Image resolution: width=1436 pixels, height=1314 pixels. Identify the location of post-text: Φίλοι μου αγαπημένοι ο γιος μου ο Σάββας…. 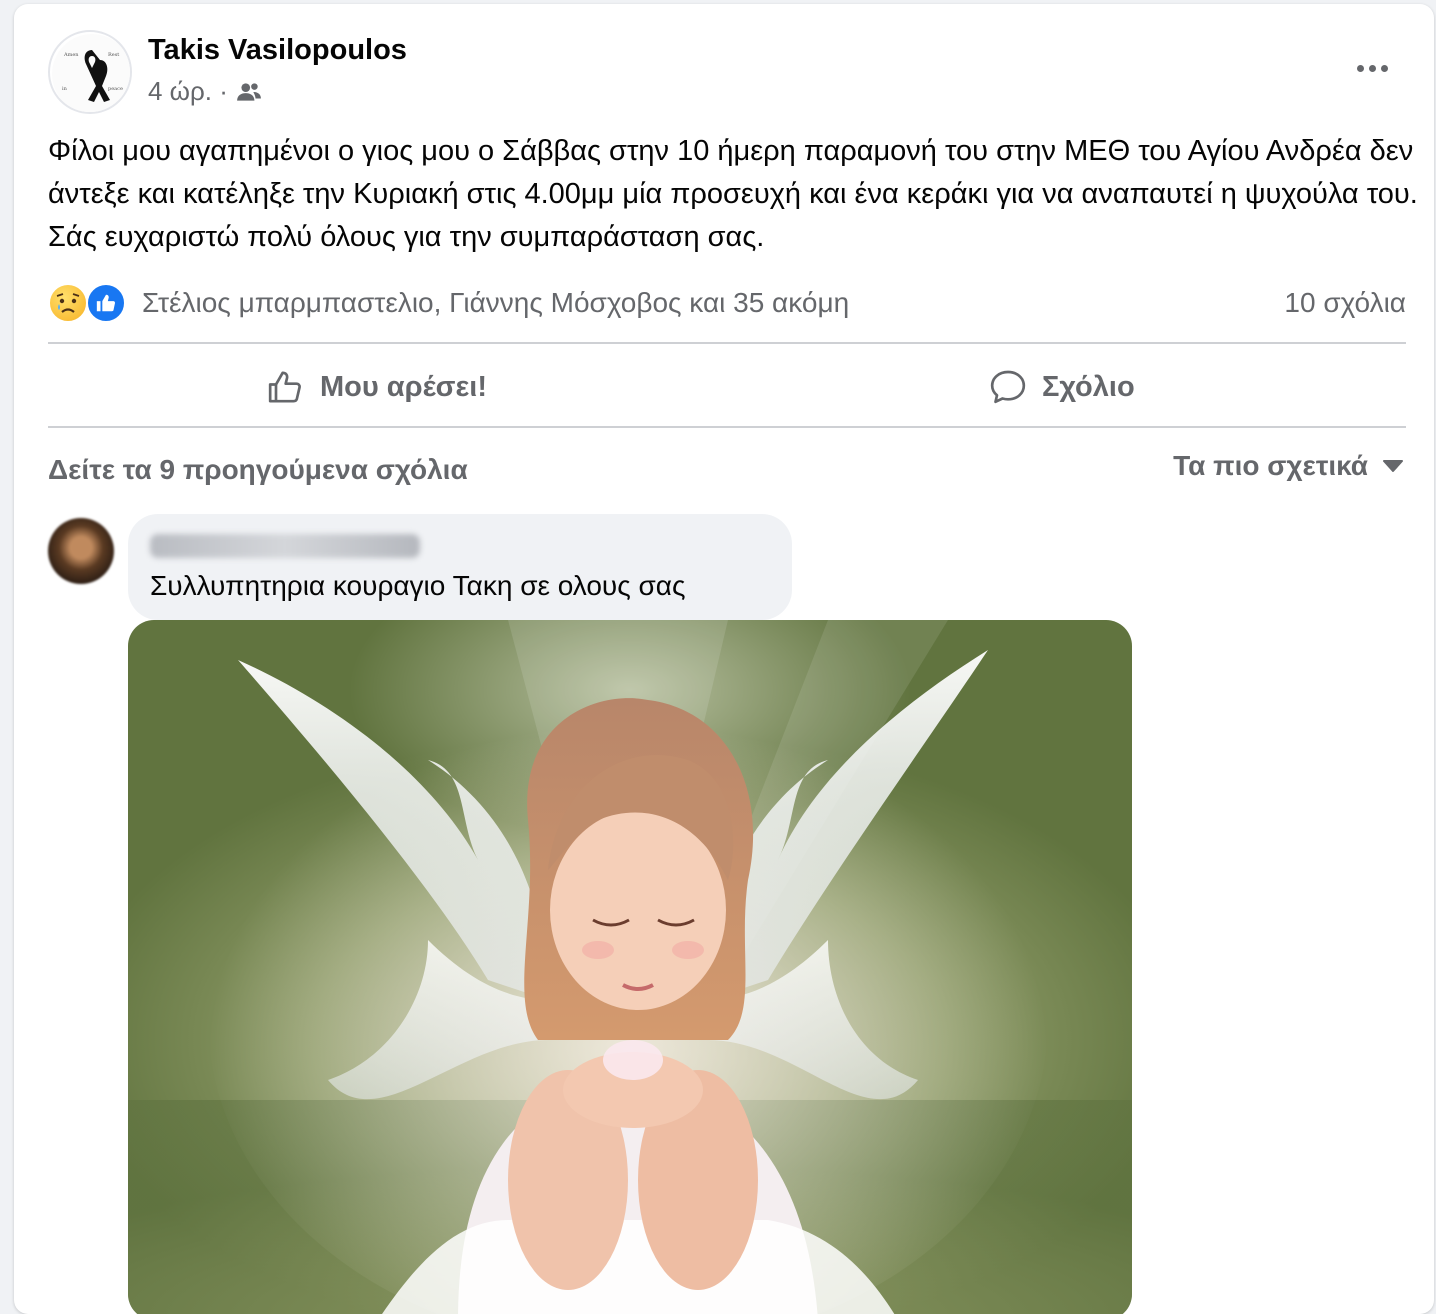
(733, 194).